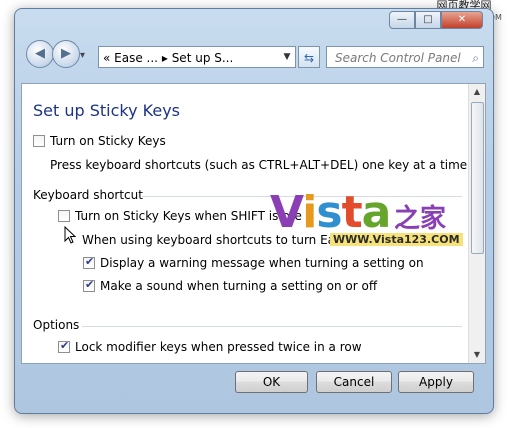  What do you see at coordinates (106, 58) in the screenshot?
I see `address-overflow-chevron: «` at bounding box center [106, 58].